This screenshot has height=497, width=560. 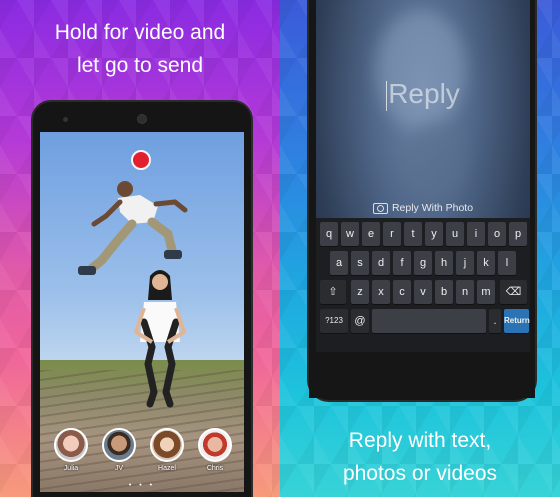 What do you see at coordinates (513, 292) in the screenshot?
I see `backspace-key: ⌫` at bounding box center [513, 292].